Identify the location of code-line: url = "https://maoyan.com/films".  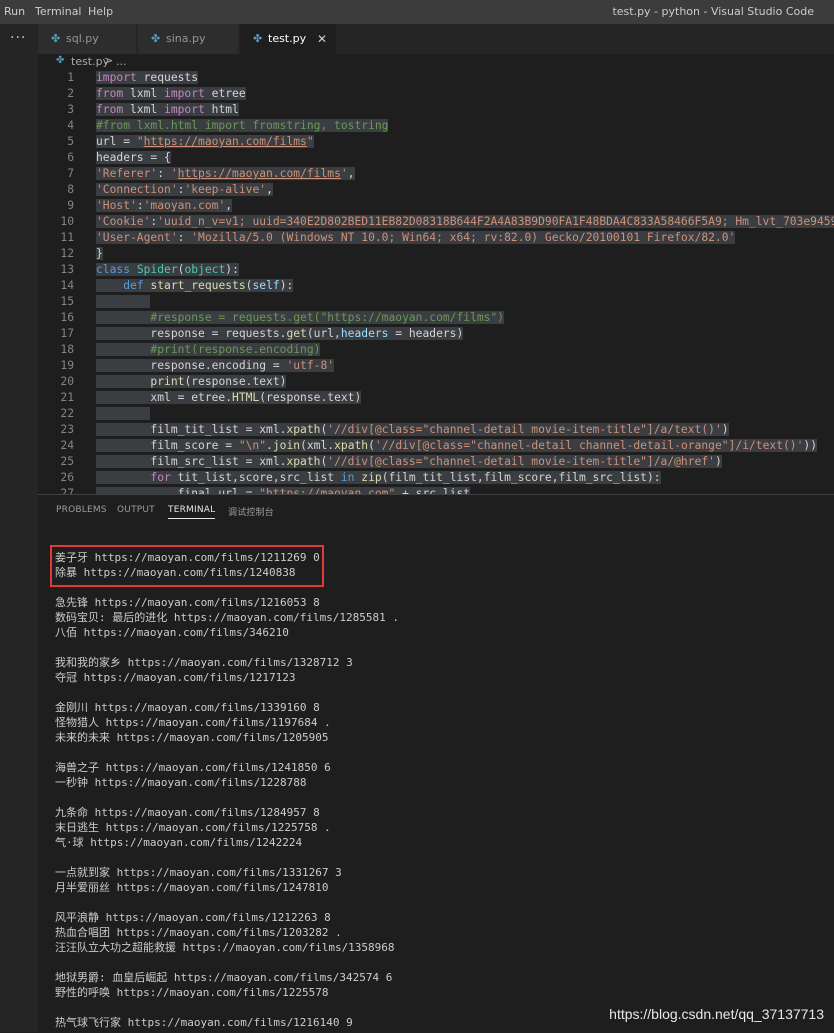
(205, 141).